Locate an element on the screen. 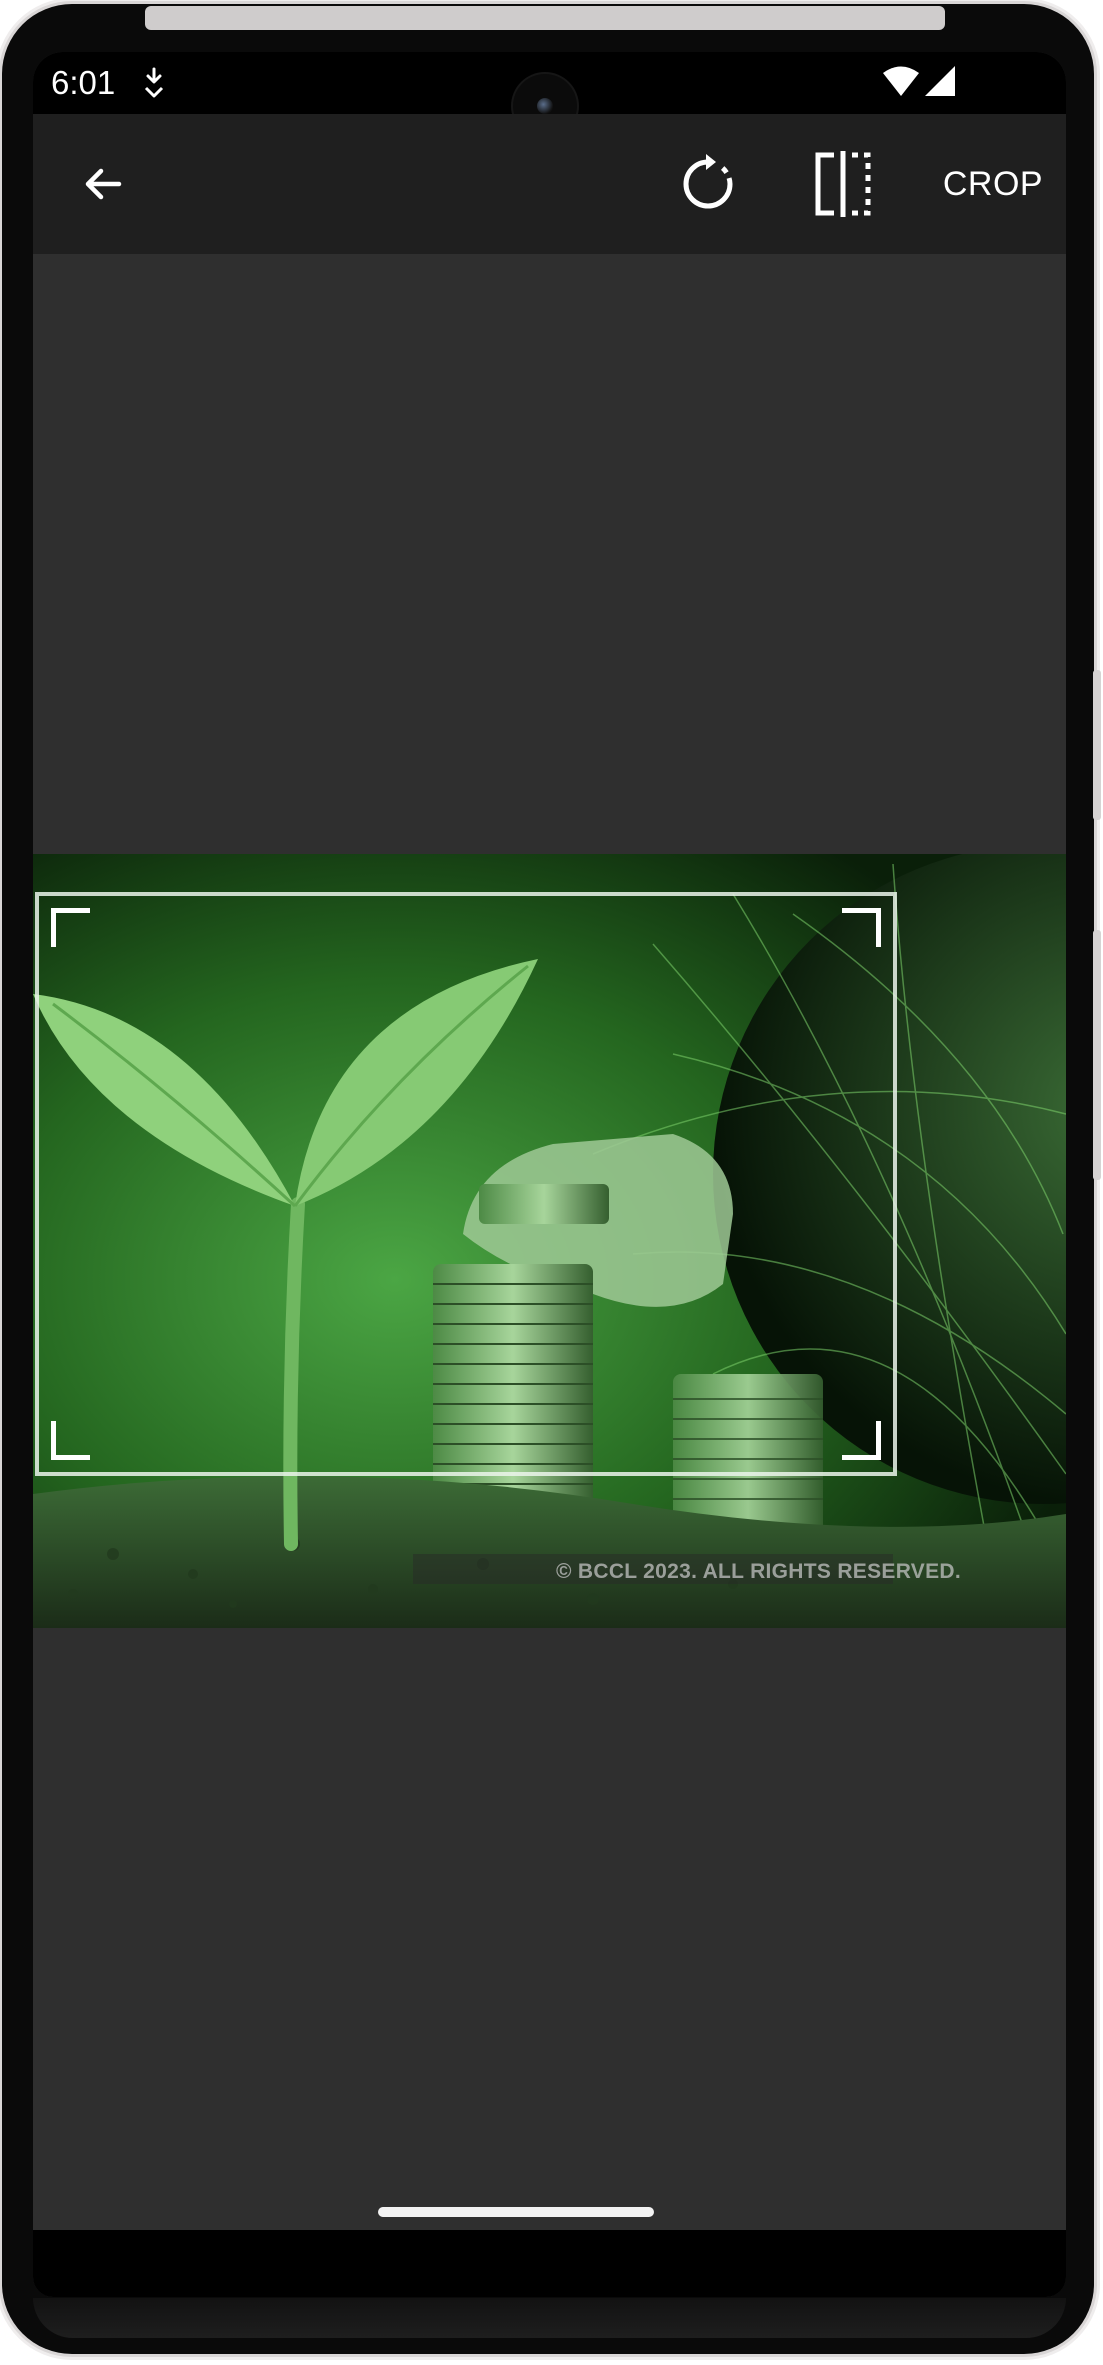  crop-handle-bottom-right is located at coordinates (861, 1440).